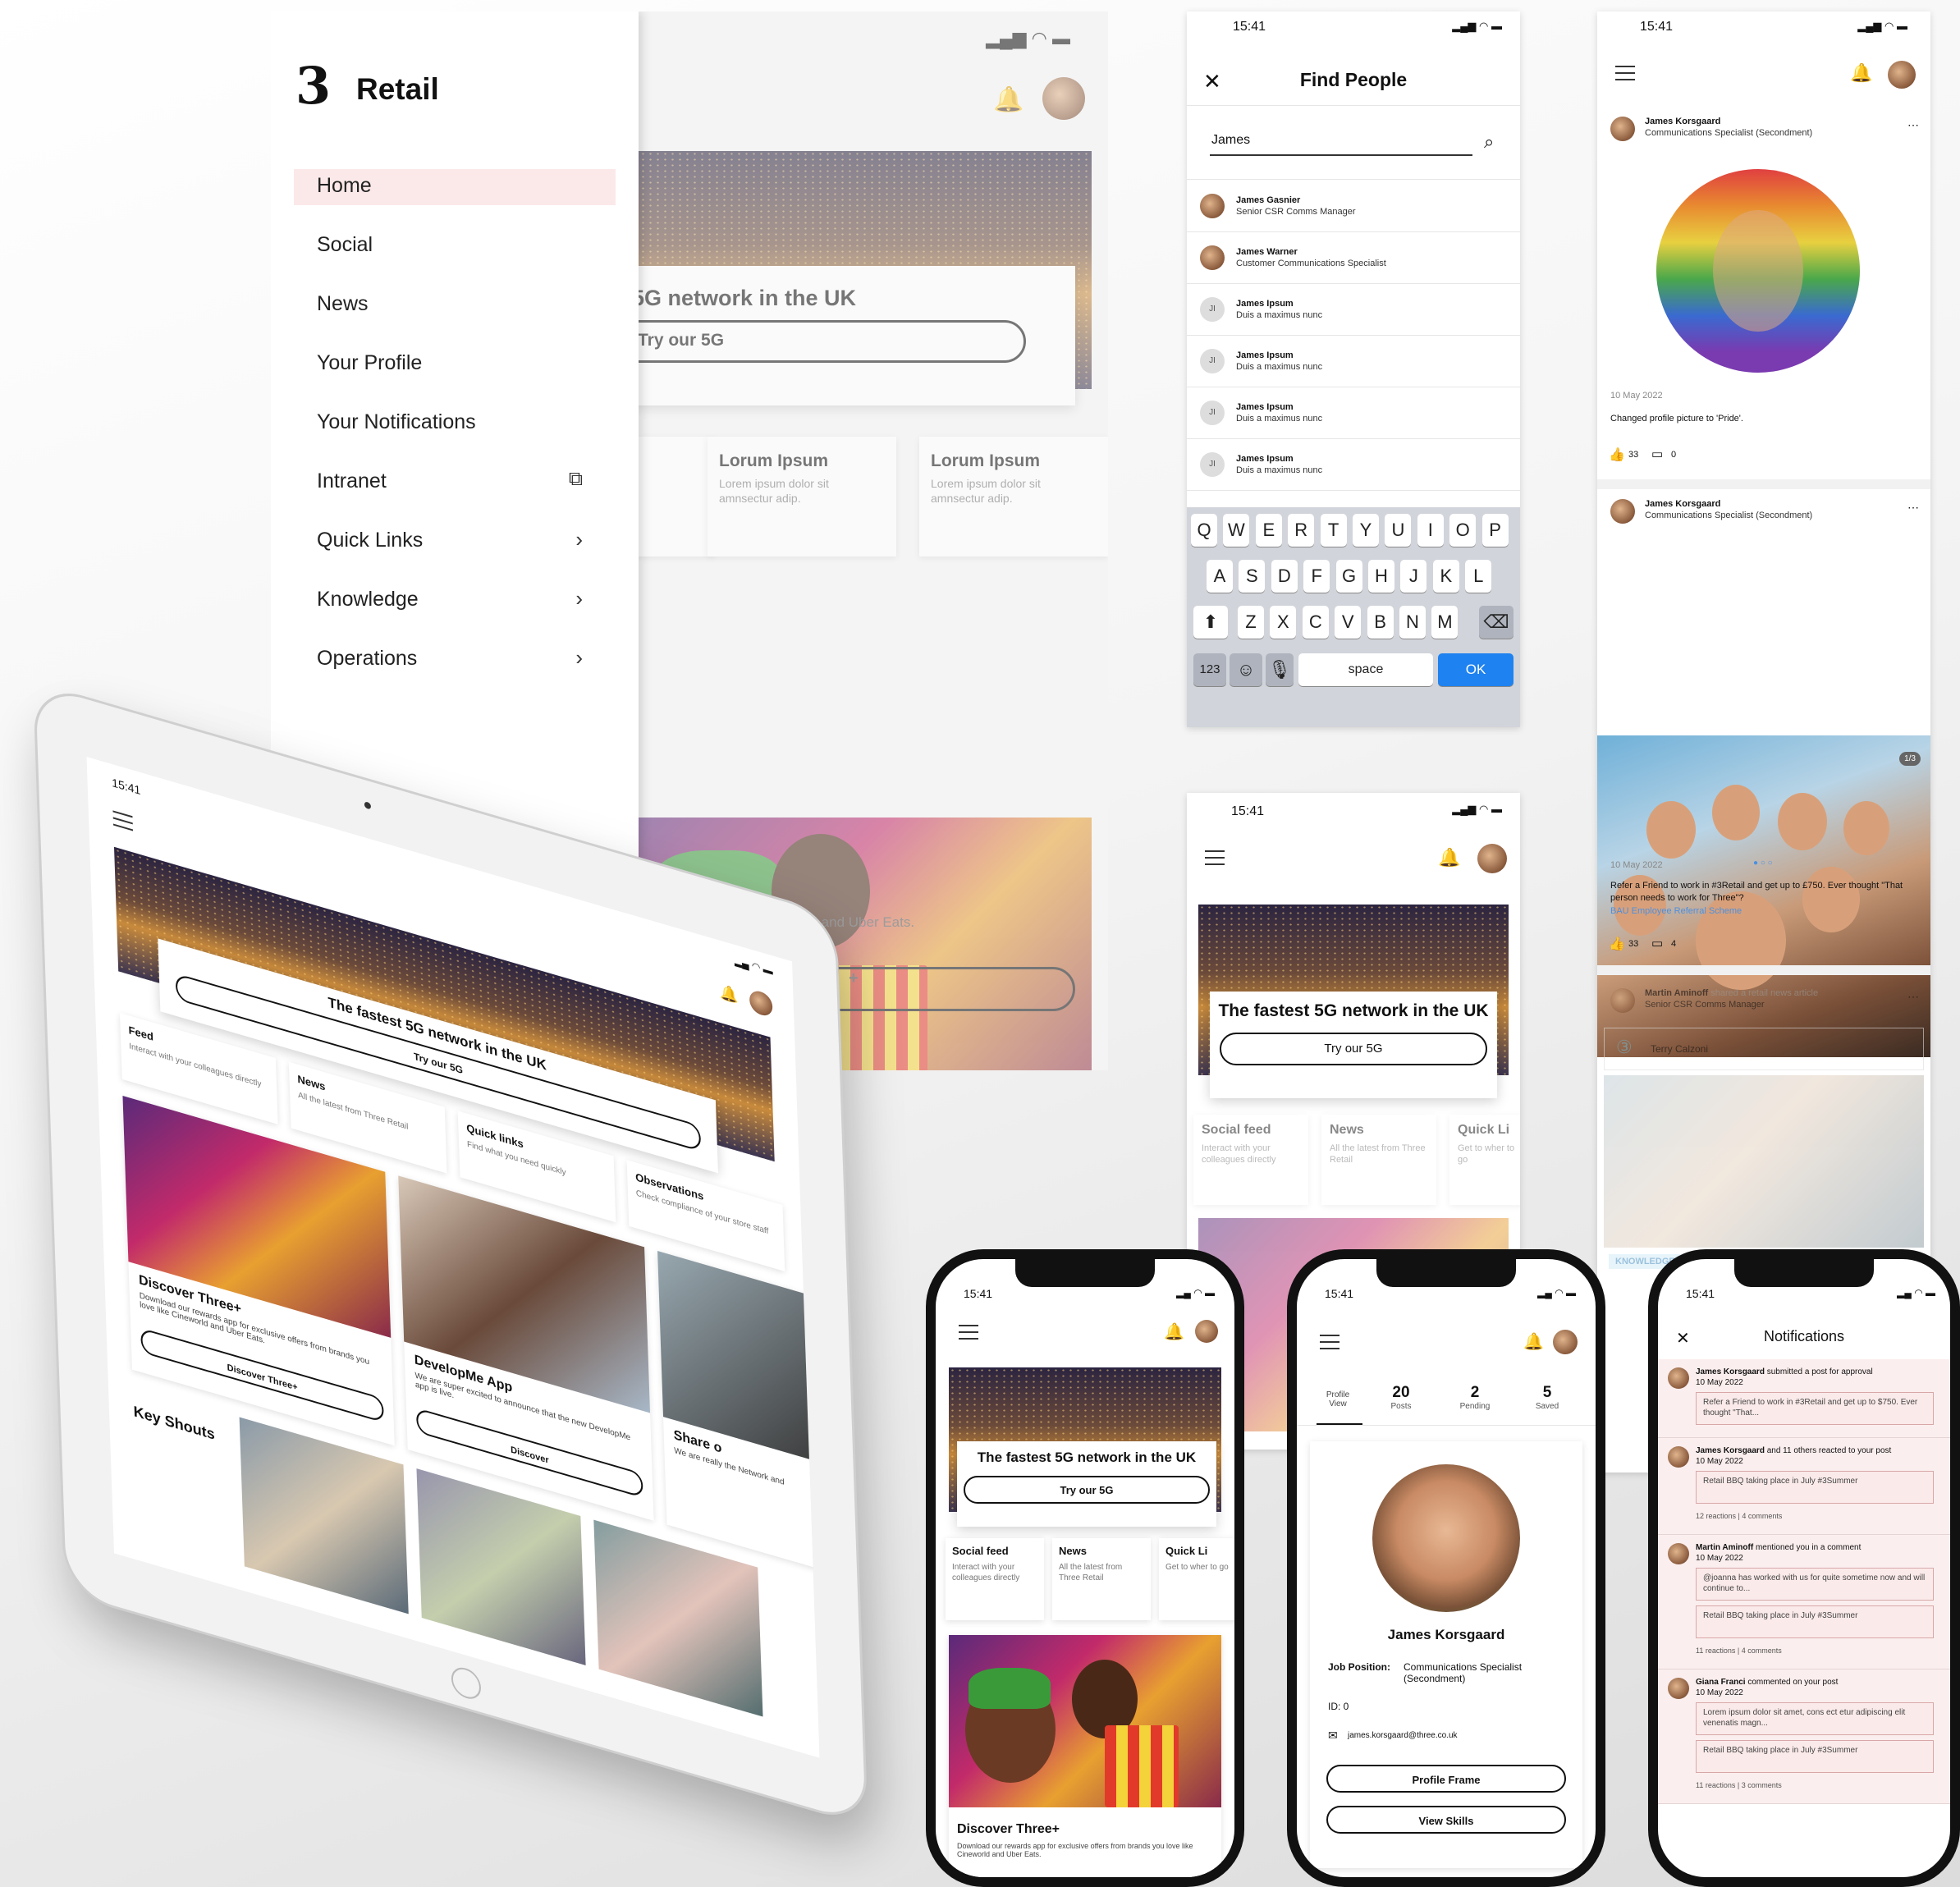 The image size is (1960, 1887). Describe the element at coordinates (673, 496) in the screenshot. I see `tile-left-partial` at that location.